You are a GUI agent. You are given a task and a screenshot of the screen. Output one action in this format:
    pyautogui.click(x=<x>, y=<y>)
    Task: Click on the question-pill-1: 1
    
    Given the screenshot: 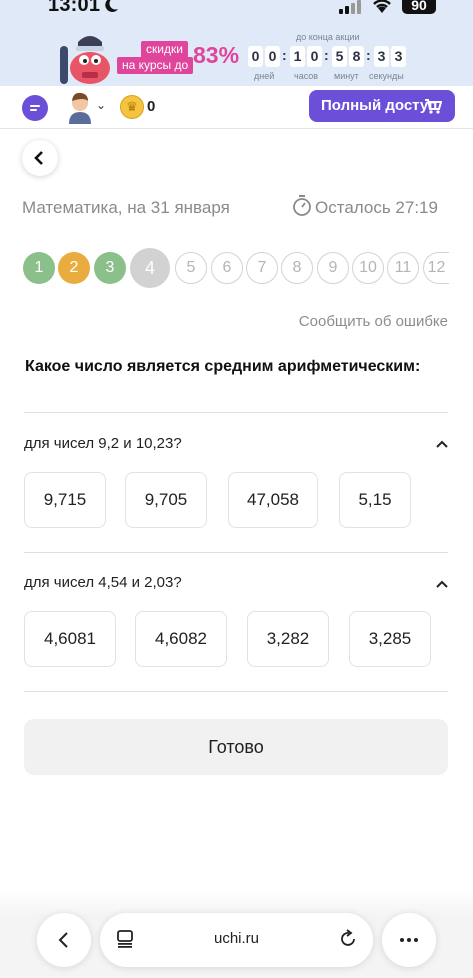 What is the action you would take?
    pyautogui.click(x=39, y=268)
    